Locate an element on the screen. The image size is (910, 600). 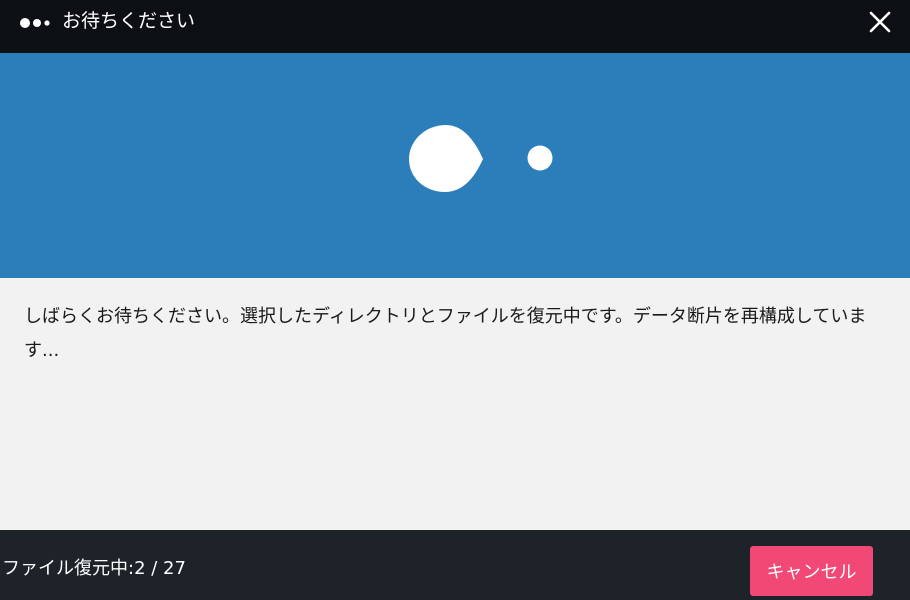
cancel-button: キャンセル is located at coordinates (811, 571).